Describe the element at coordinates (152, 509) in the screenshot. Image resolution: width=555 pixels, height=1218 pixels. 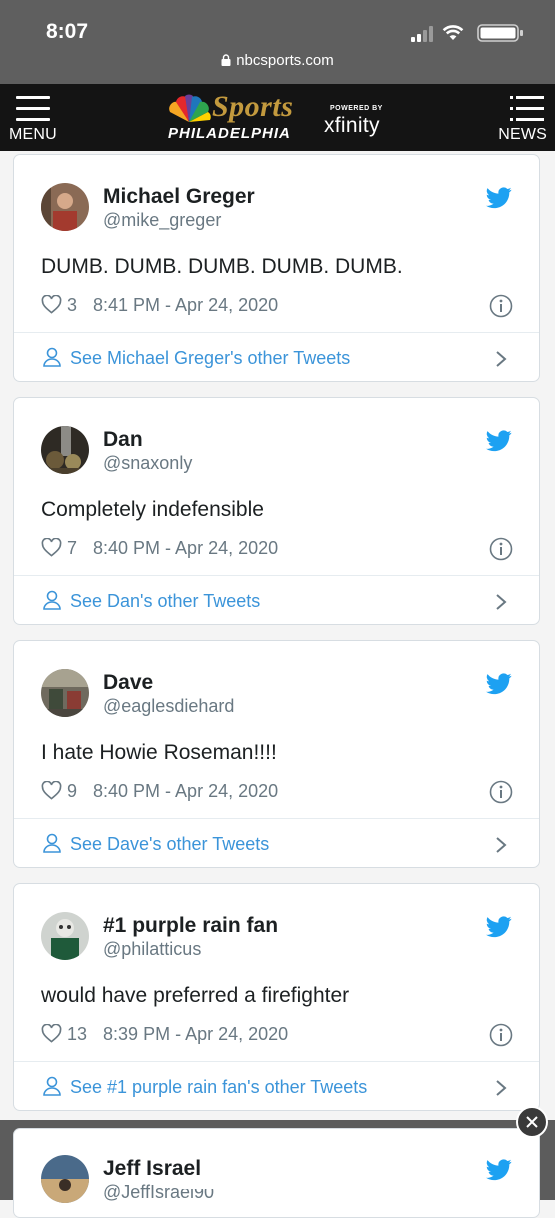
I see `tweet-text: Completely indefensible` at that location.